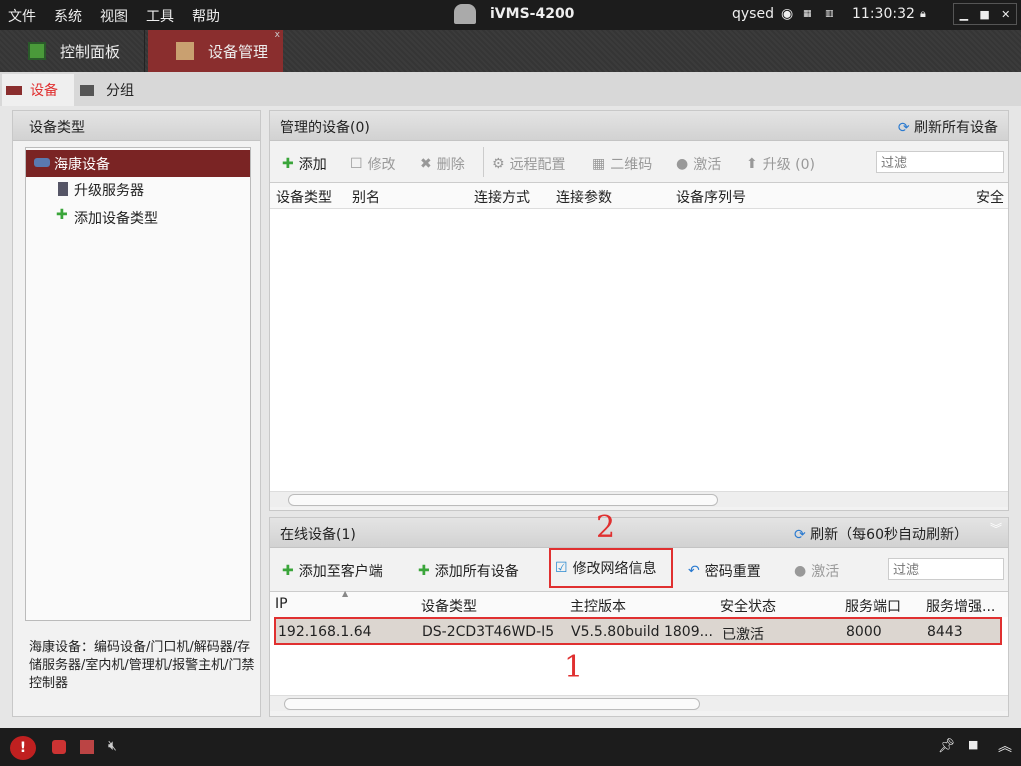 Image resolution: width=1021 pixels, height=766 pixels. I want to click on add-button: ✚ 添加, so click(304, 164).